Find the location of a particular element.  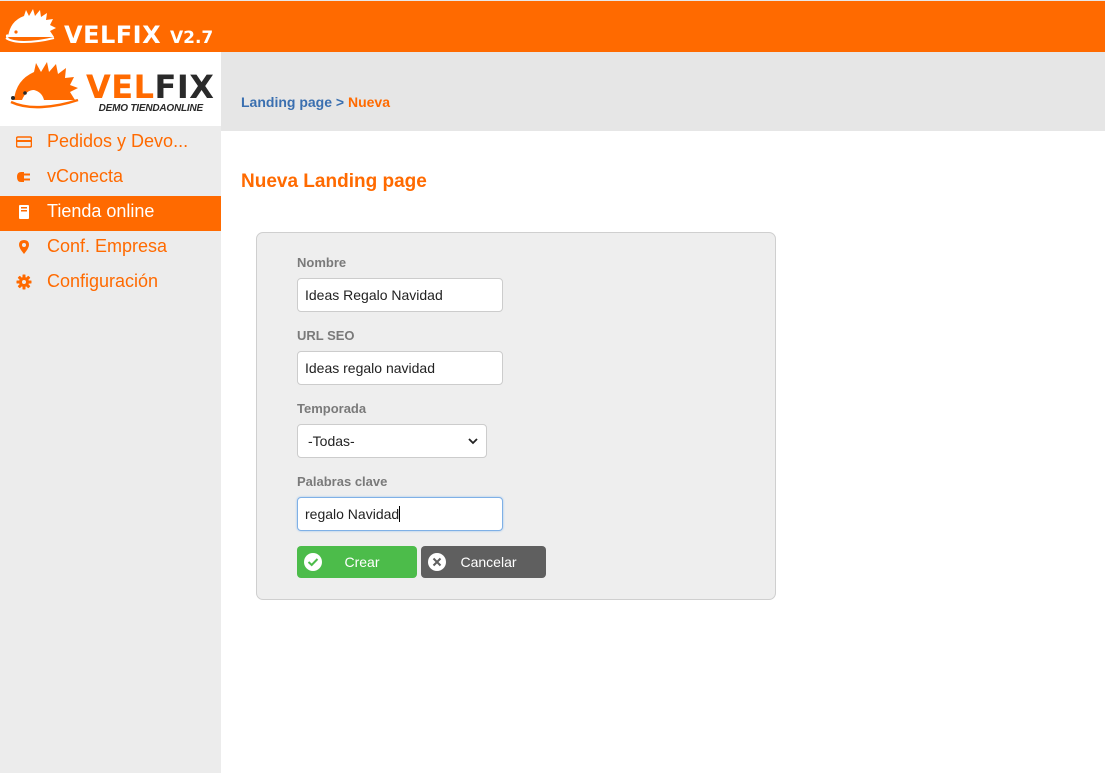

logo-word-fix: FIX is located at coordinates (184, 87).